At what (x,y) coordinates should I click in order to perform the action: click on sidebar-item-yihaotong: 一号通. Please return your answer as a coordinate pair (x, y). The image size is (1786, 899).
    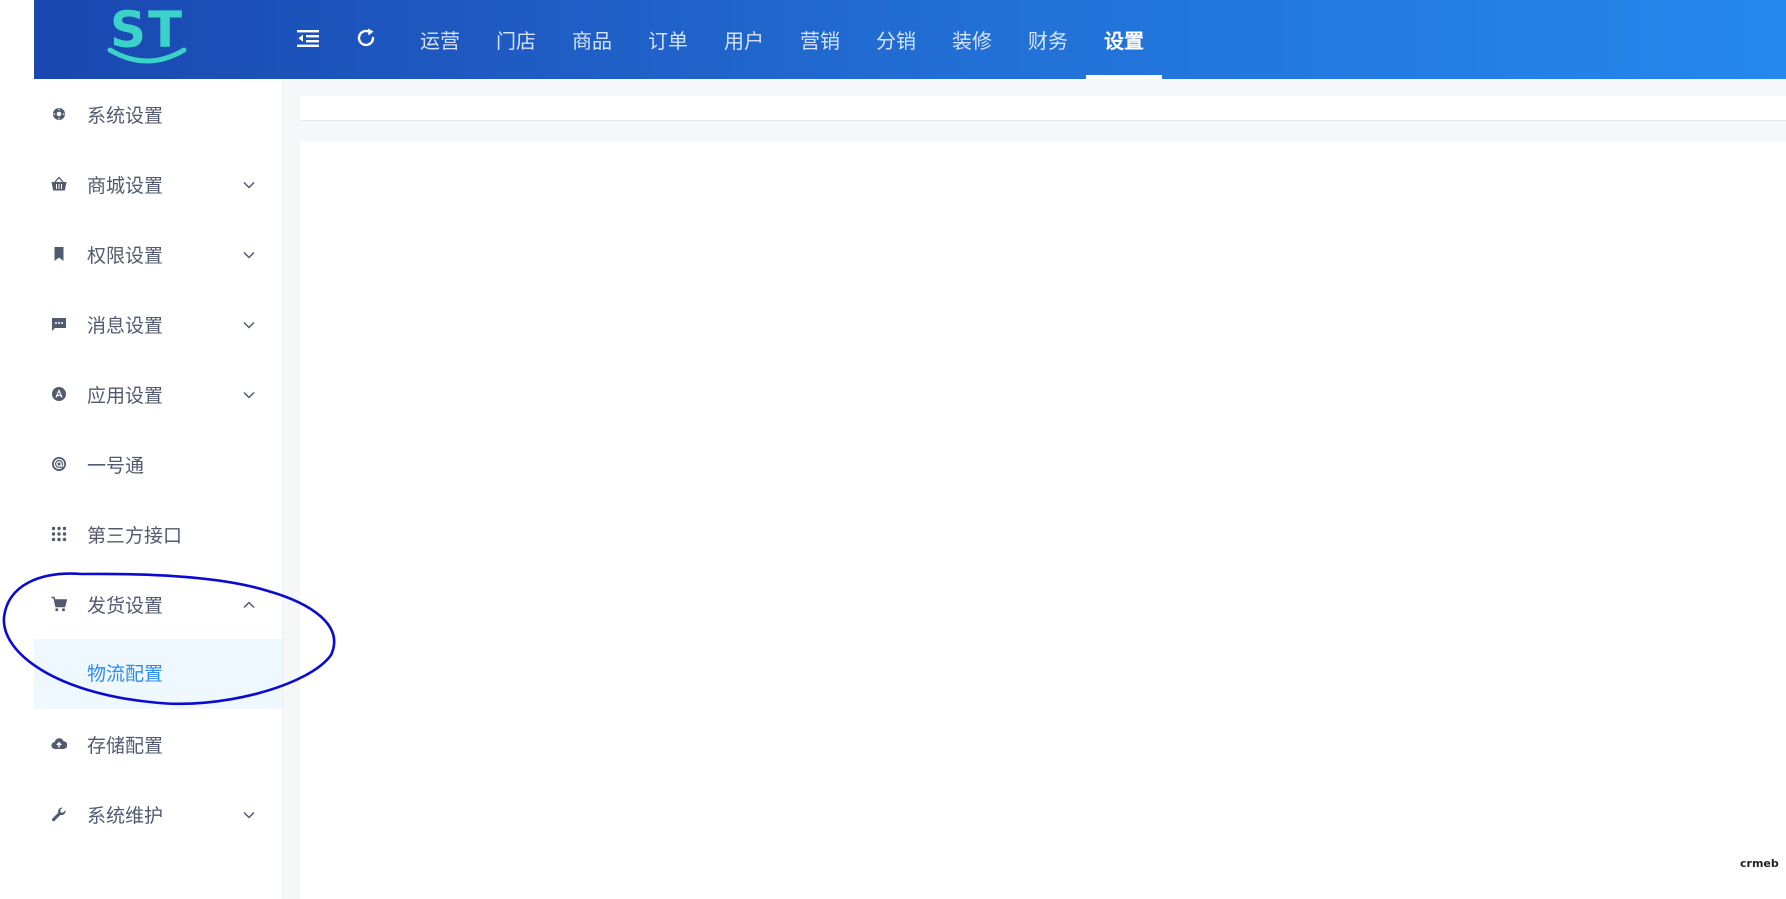
    Looking at the image, I should click on (158, 464).